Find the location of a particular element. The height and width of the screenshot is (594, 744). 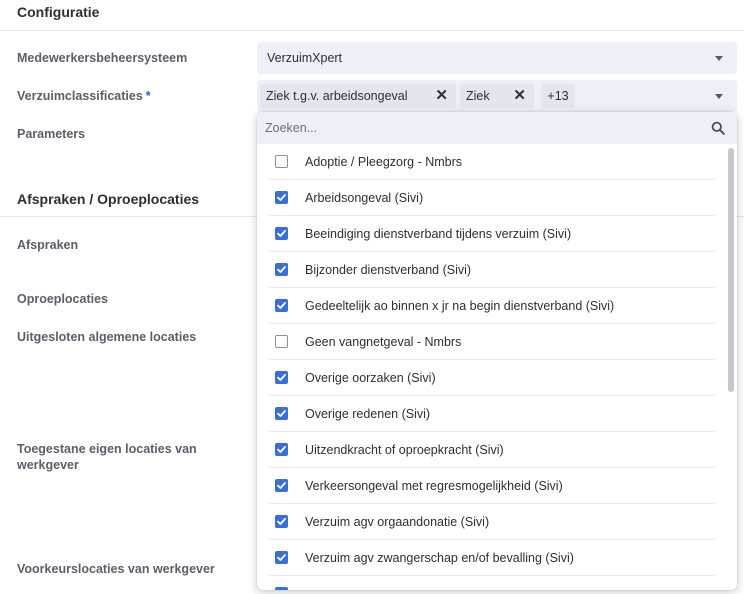

divider is located at coordinates (372, 30).